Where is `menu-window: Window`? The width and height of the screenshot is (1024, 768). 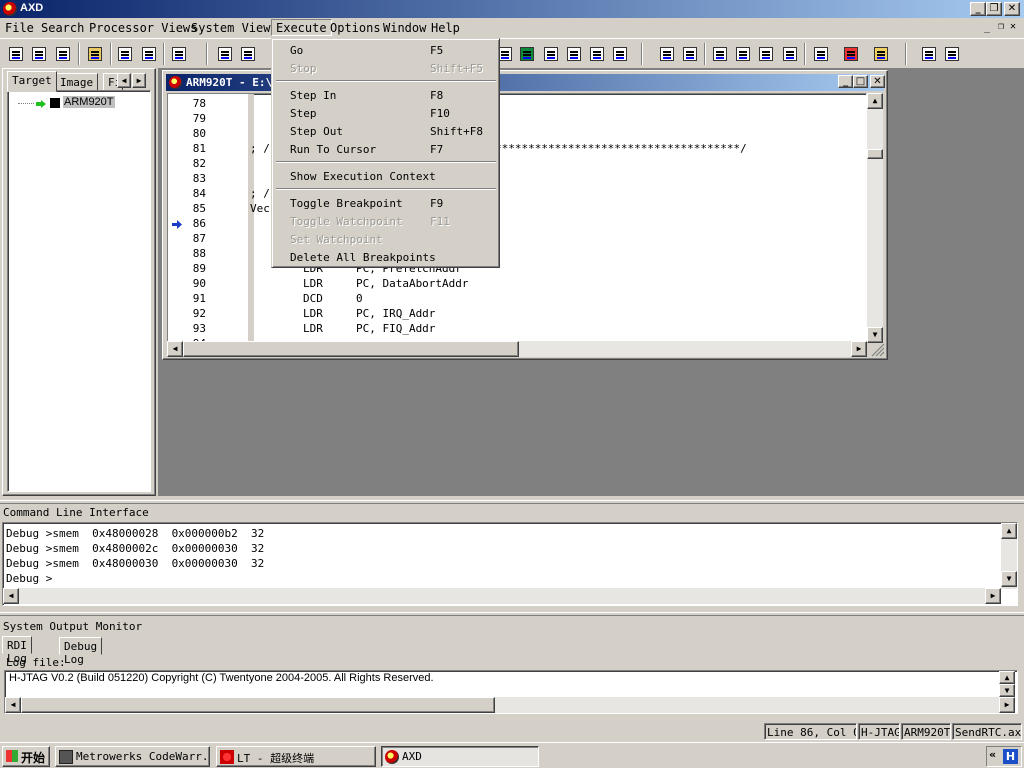
menu-window: Window is located at coordinates (404, 28).